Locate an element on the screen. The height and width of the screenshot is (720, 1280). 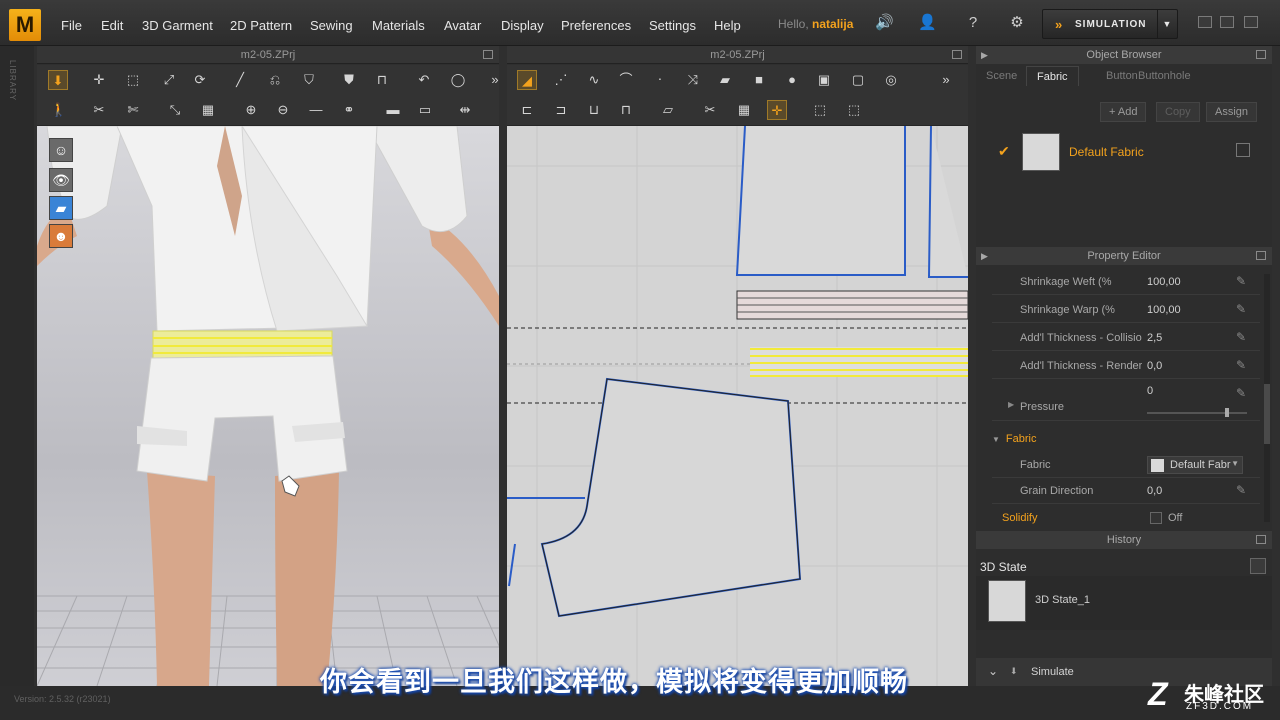
prop-shrinkage-warp: Shrinkage Warp (% 100,00 ✎ is located at coordinates (1126, 310).